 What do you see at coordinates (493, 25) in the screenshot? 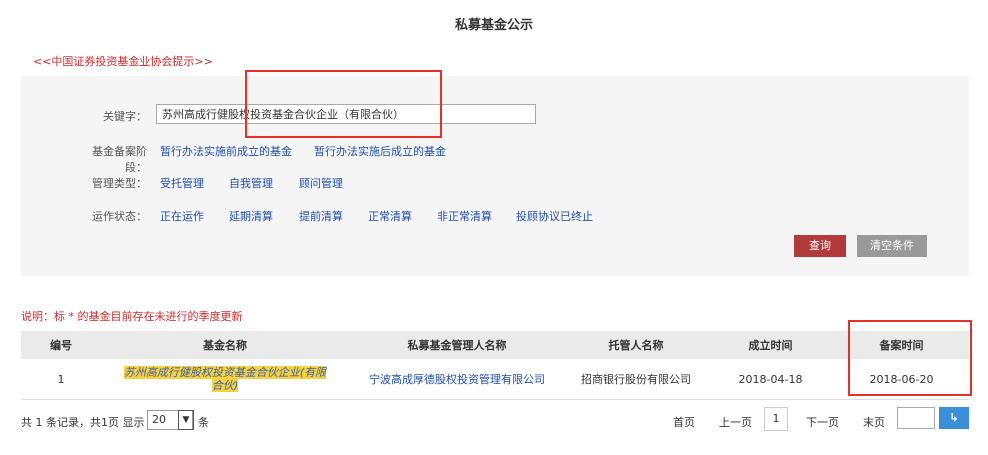
I see `page-title: 私募基金公示` at bounding box center [493, 25].